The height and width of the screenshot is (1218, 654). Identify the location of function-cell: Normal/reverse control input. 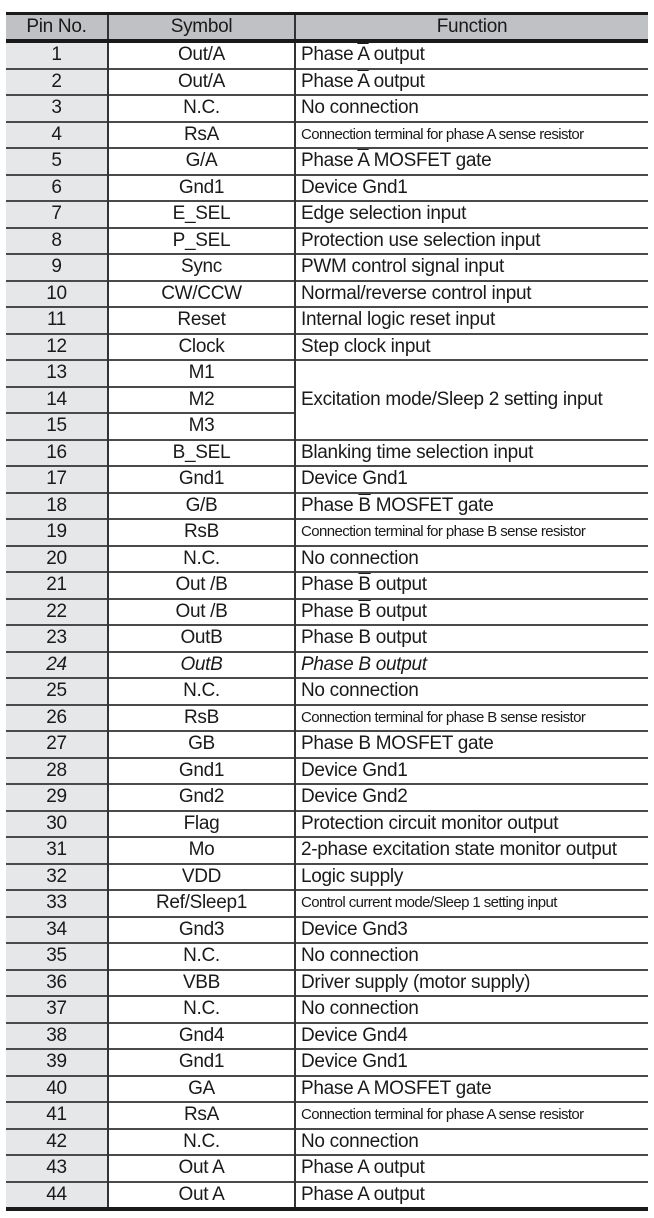
(471, 293).